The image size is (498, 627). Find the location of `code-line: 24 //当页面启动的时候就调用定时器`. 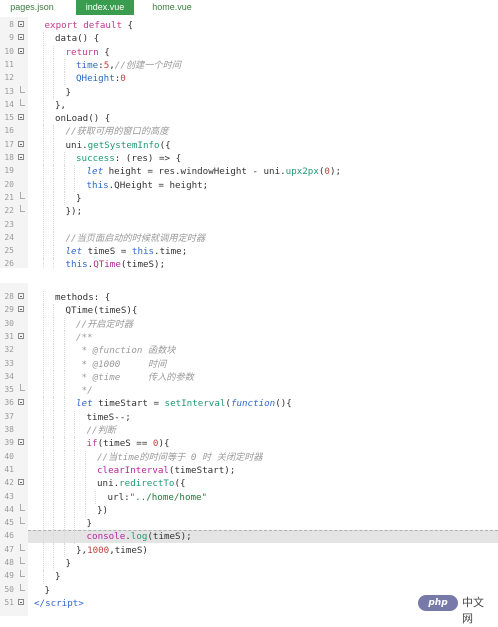

code-line: 24 //当页面启动的时候就调用定时器 is located at coordinates (249, 238).